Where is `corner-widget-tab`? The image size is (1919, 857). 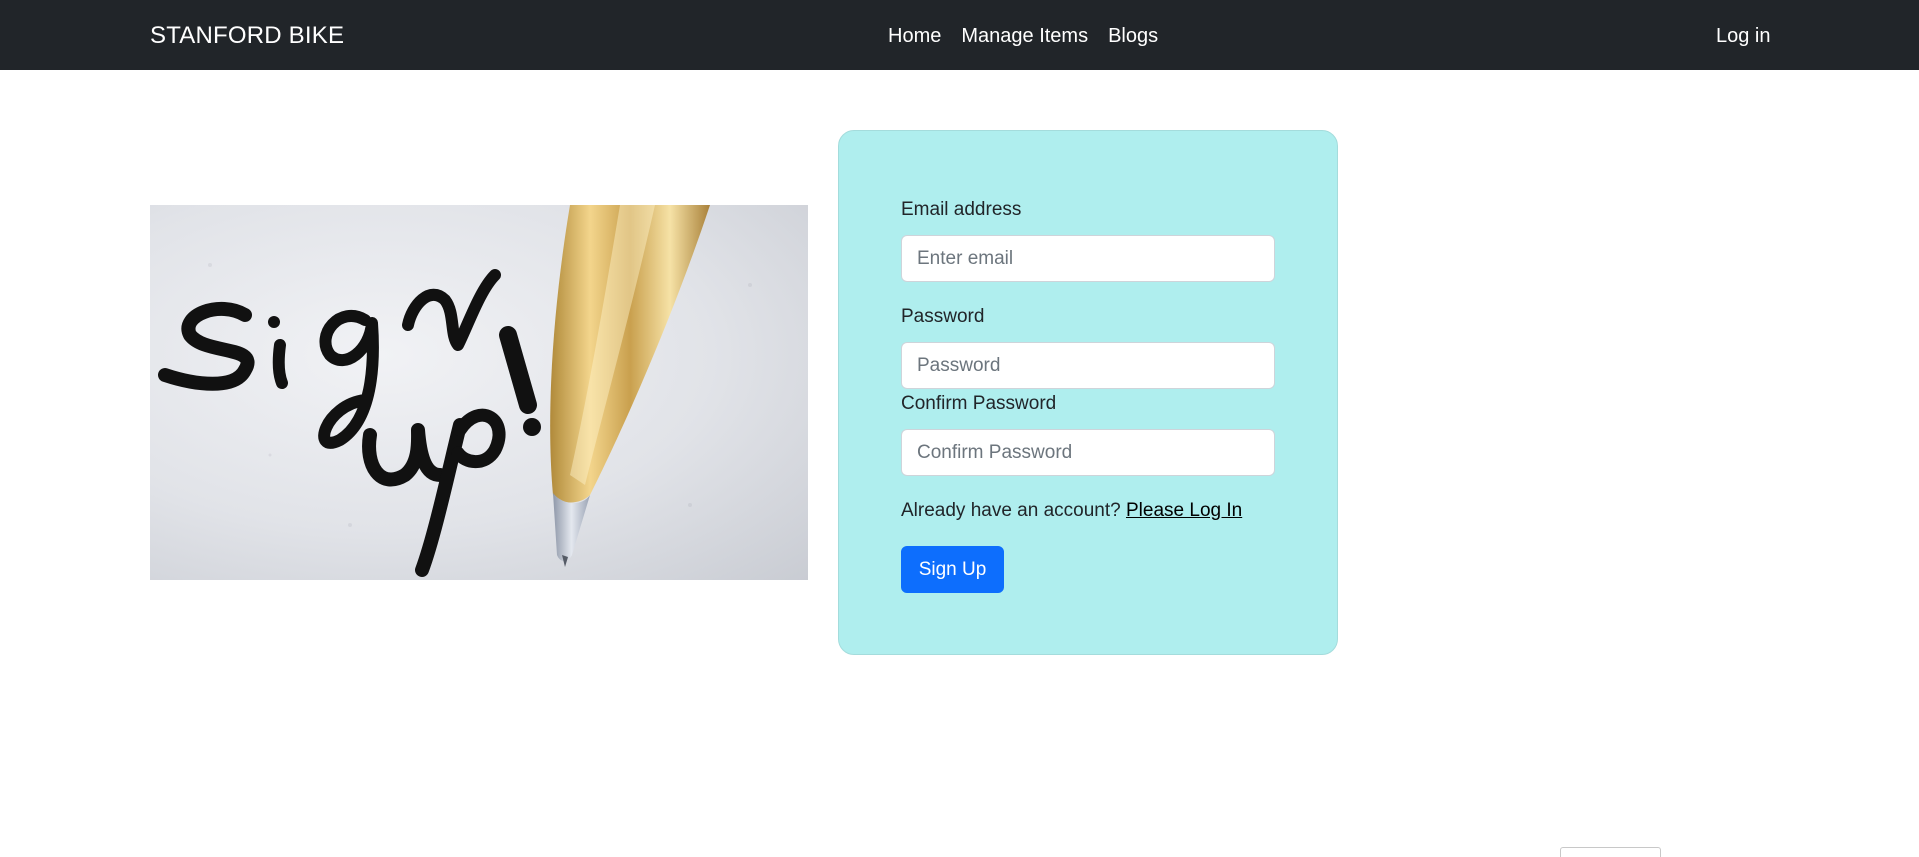
corner-widget-tab is located at coordinates (1610, 852).